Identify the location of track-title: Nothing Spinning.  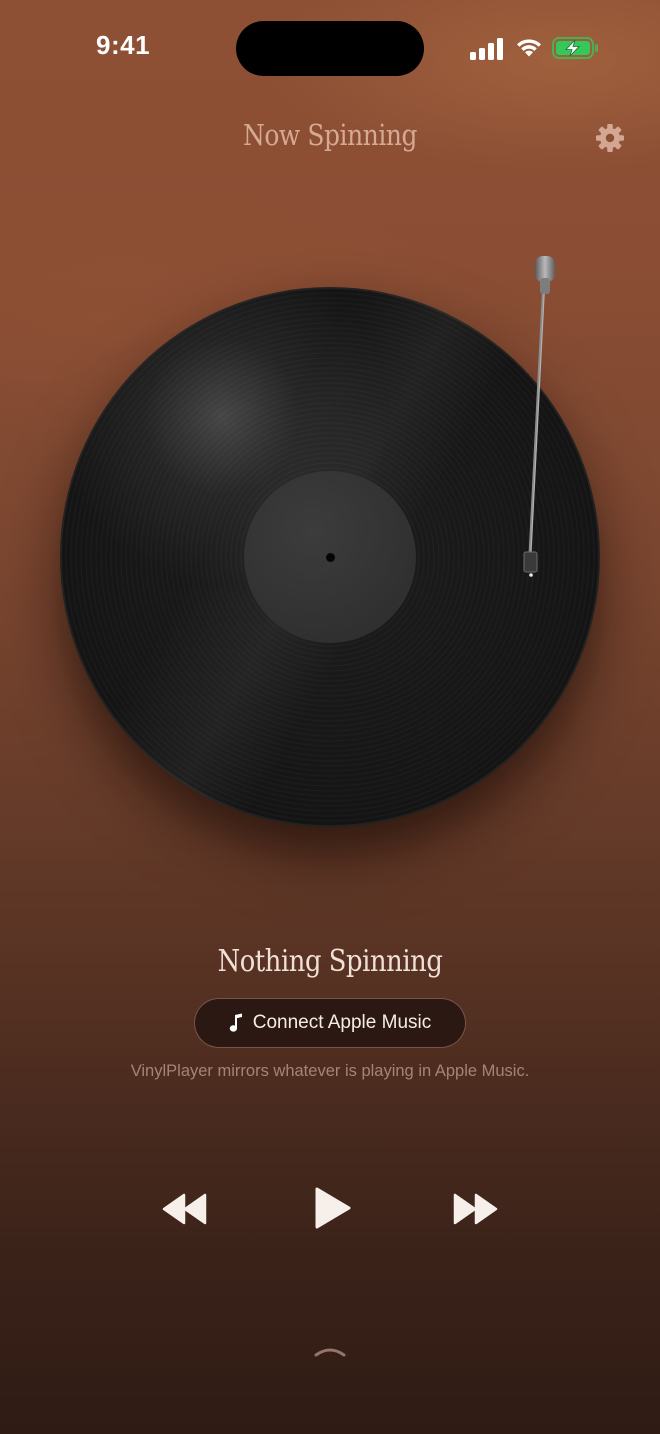
(330, 961).